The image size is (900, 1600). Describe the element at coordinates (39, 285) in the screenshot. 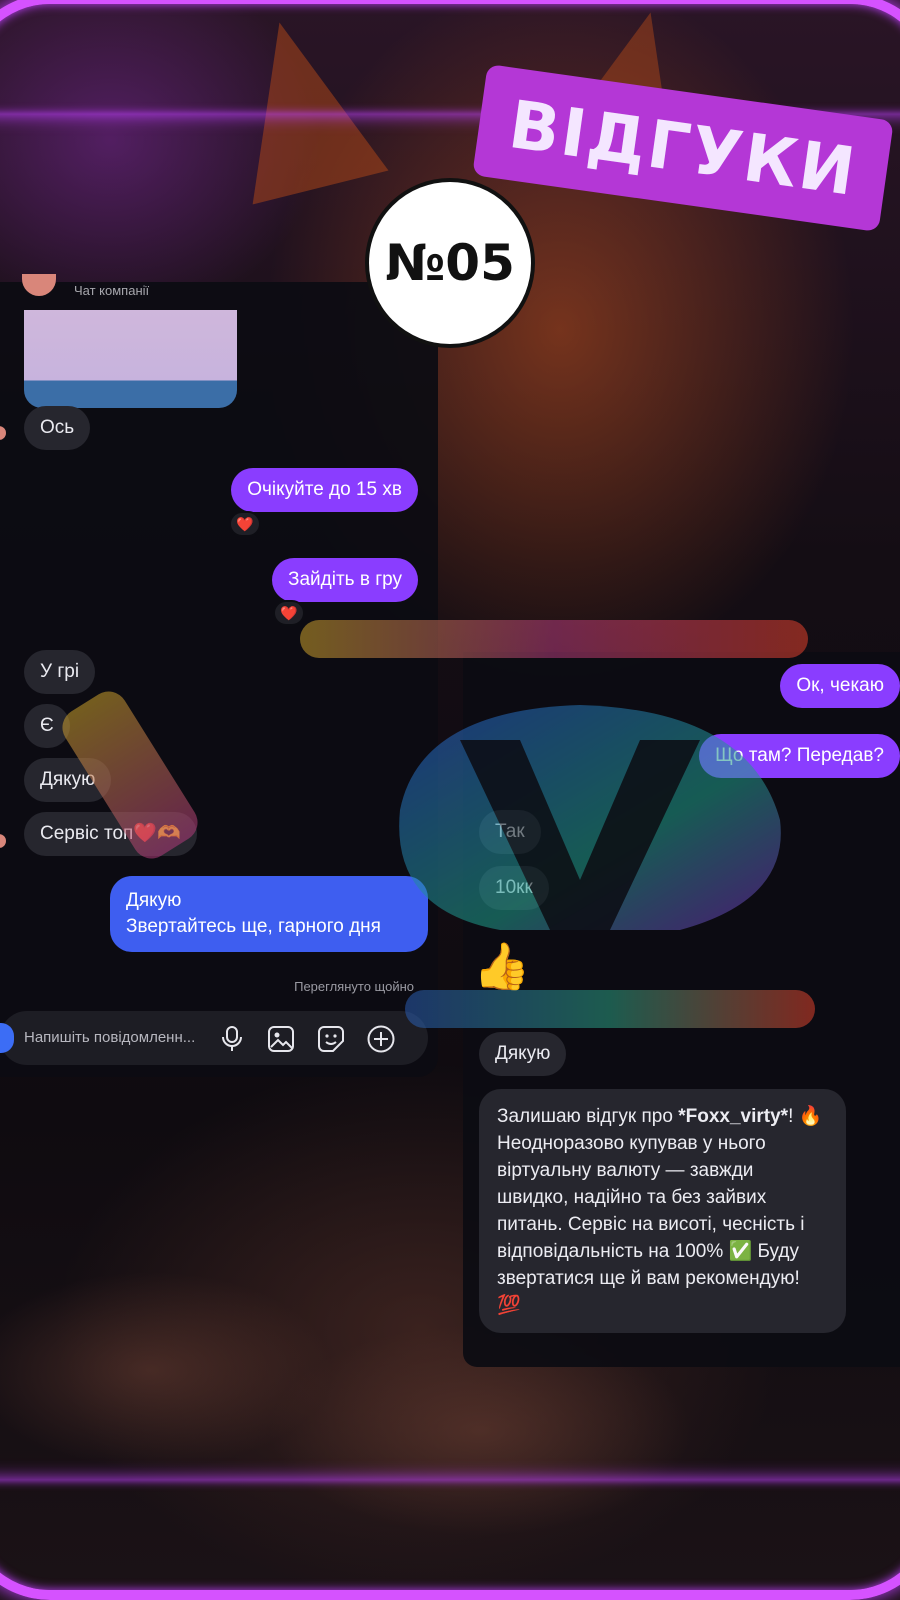

I see `avatar` at that location.